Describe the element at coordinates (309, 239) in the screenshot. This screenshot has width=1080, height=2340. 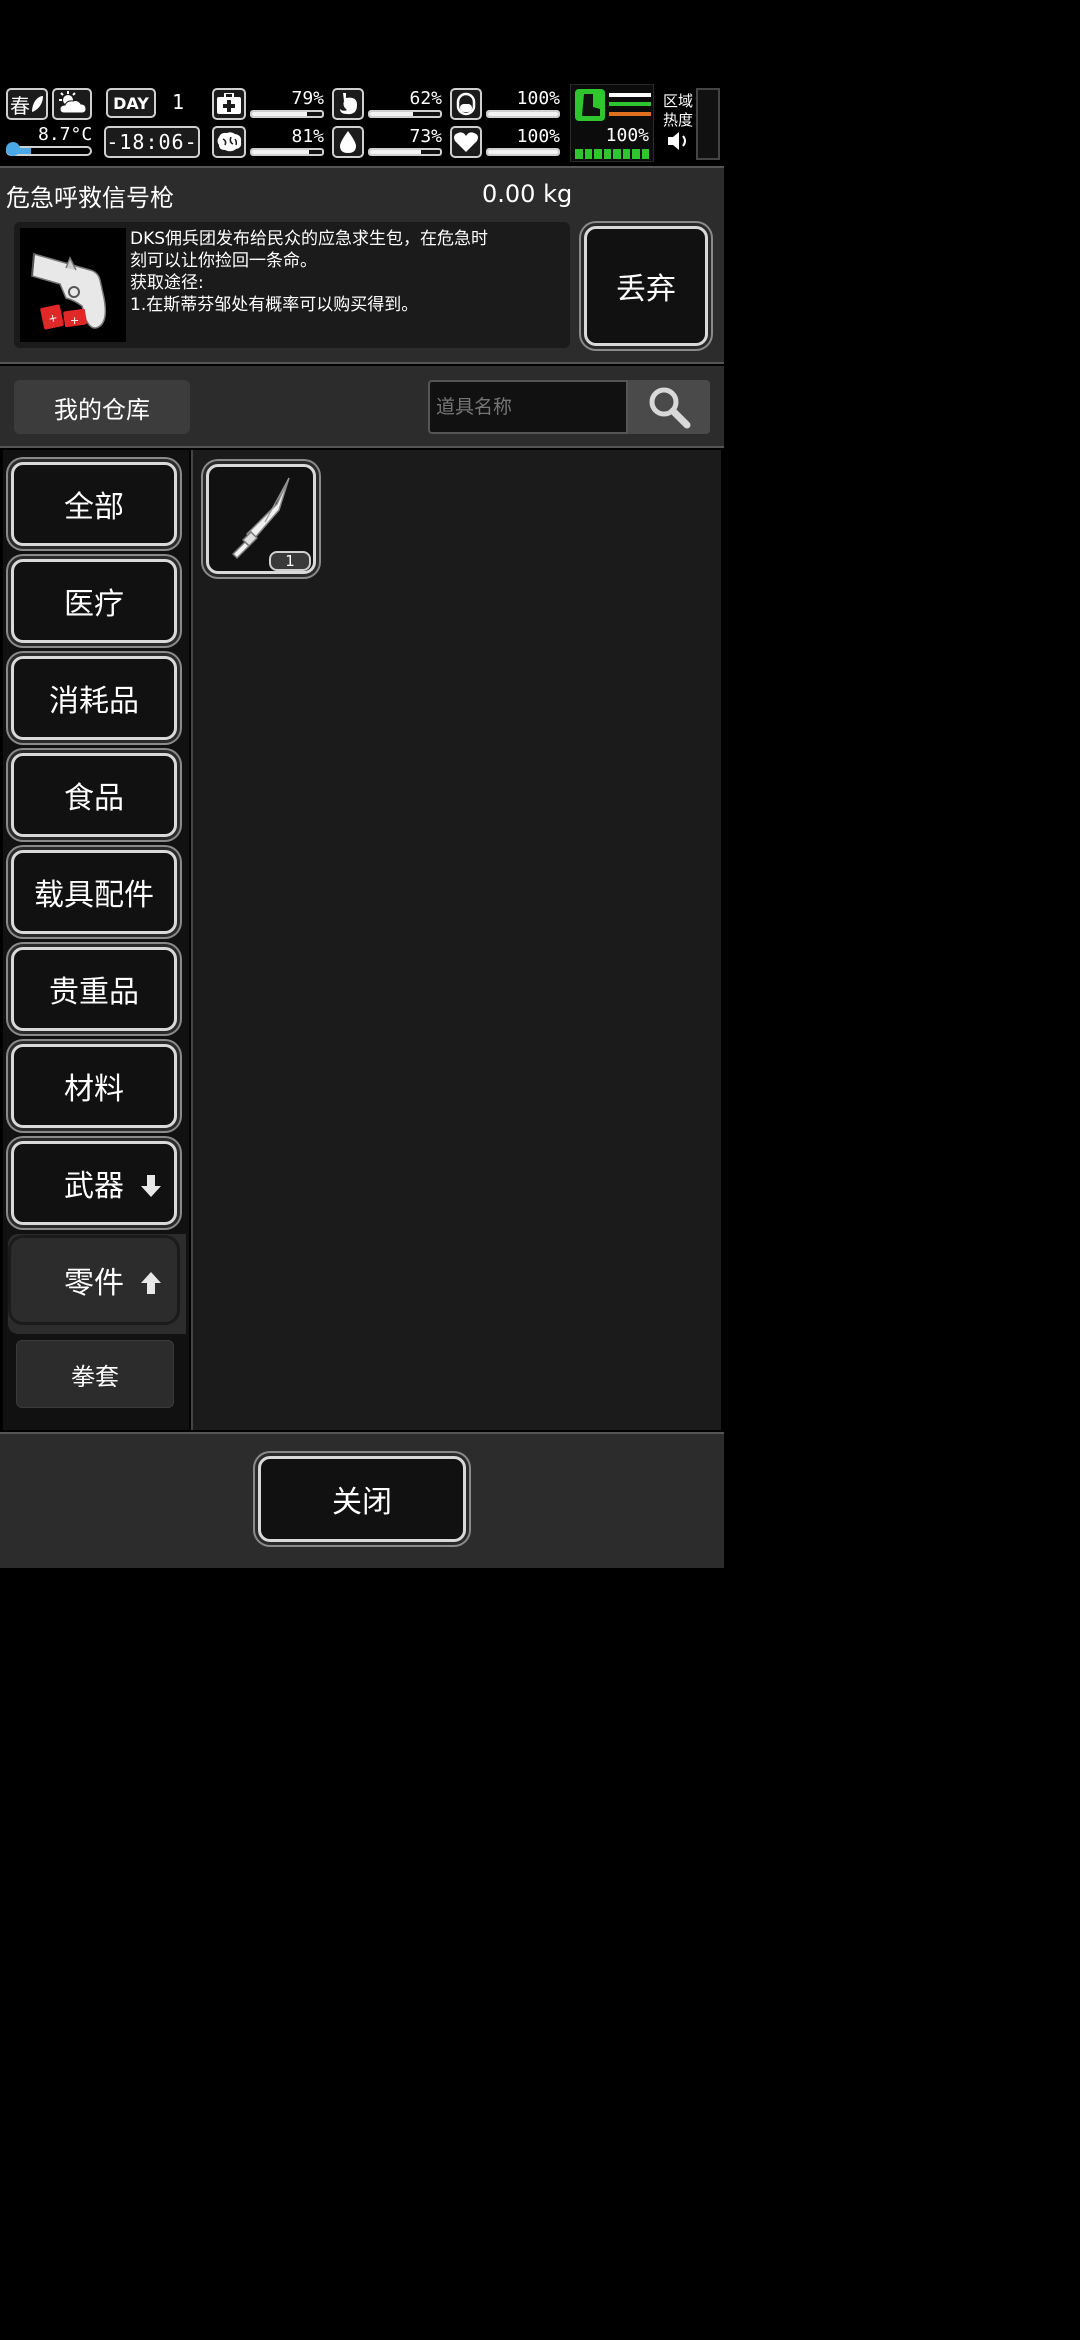
I see `description-line: DKS佣兵团发布给民众的应急求生包，在危急时` at that location.